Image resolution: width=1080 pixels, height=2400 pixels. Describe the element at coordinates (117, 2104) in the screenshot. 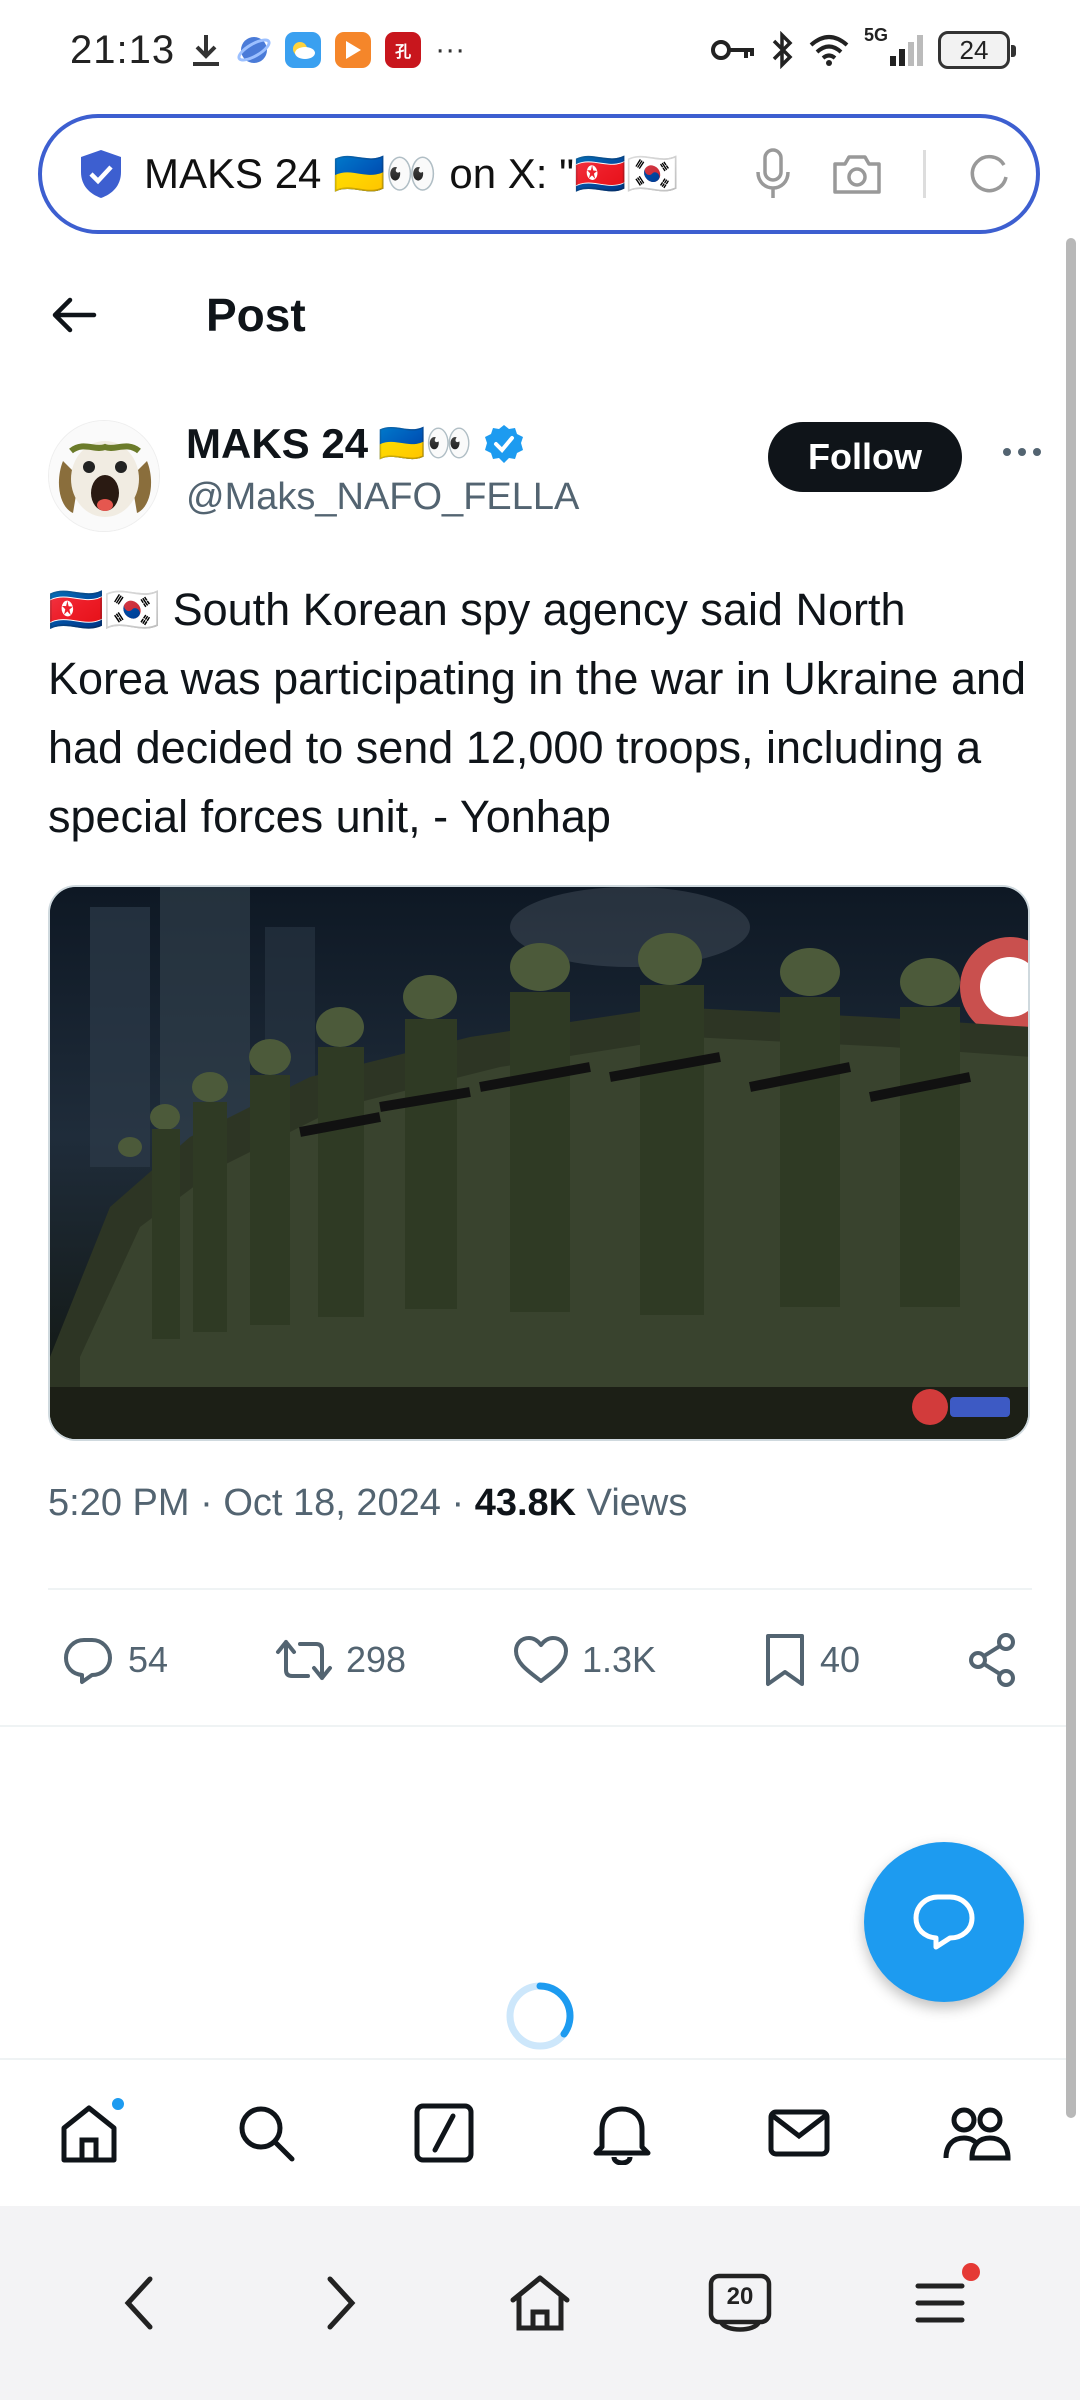

I see `notification-dot` at that location.